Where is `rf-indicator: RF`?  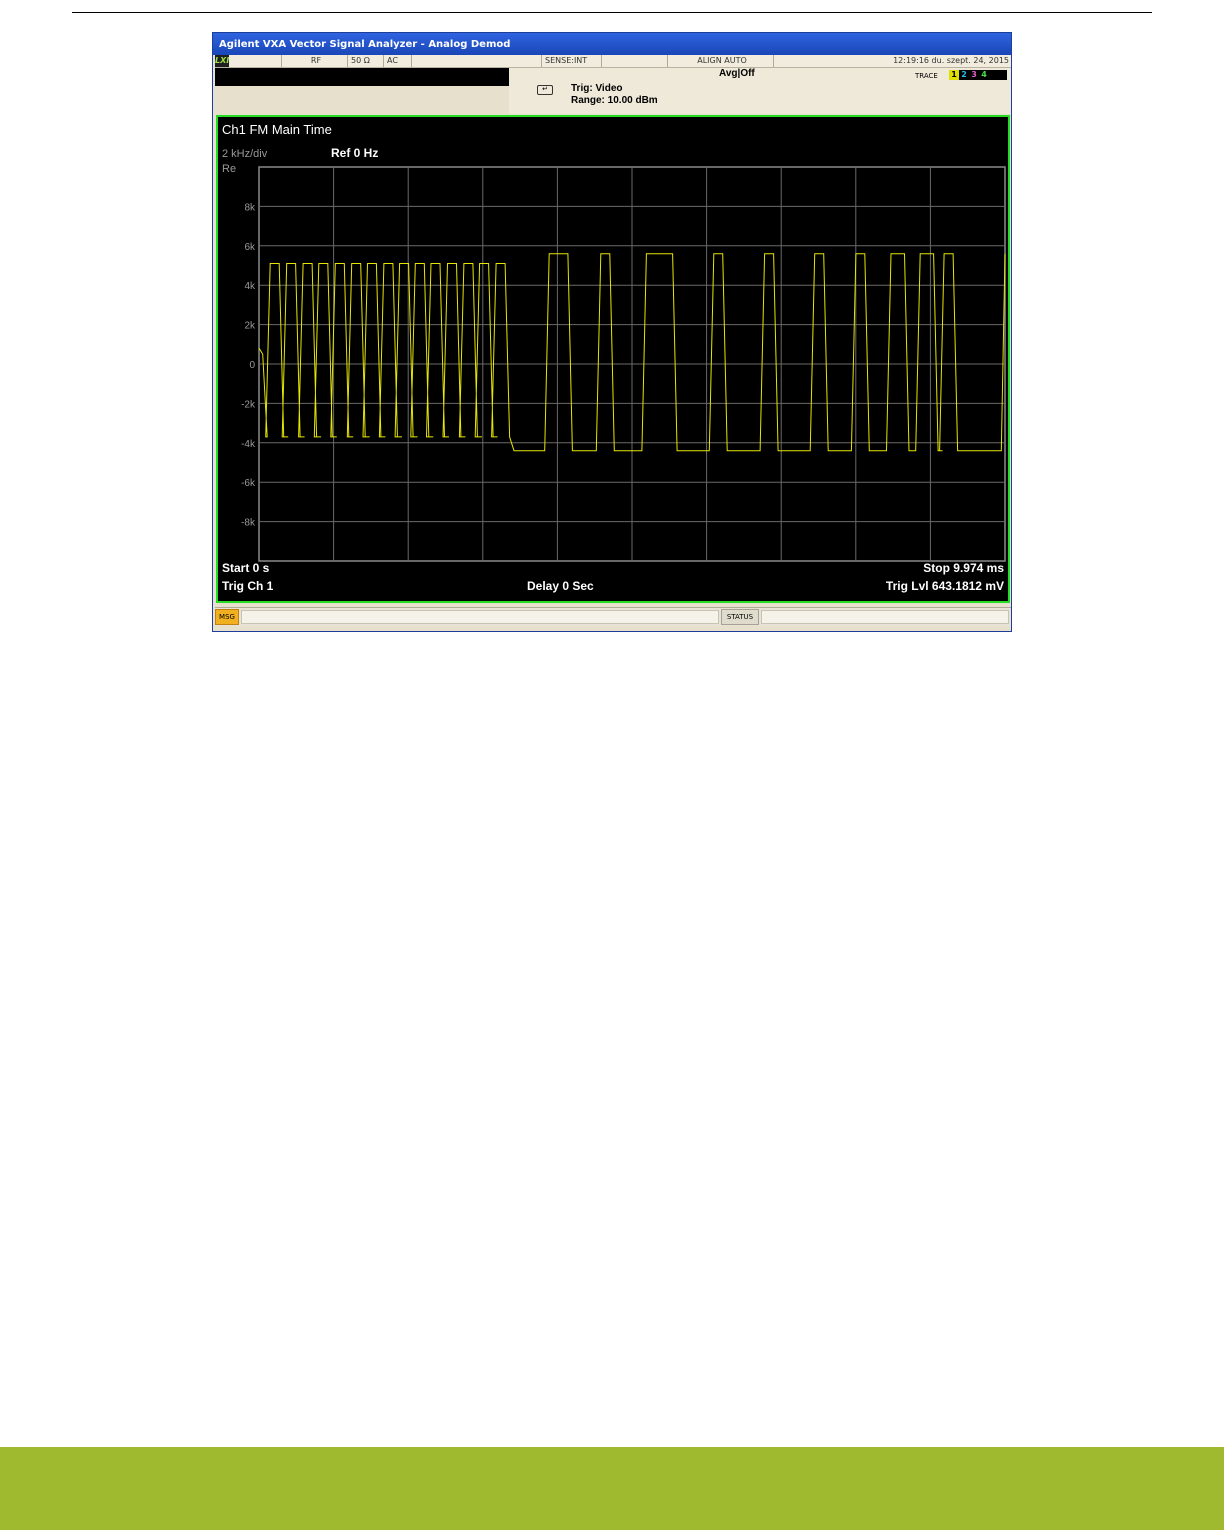
rf-indicator: RF is located at coordinates (314, 61).